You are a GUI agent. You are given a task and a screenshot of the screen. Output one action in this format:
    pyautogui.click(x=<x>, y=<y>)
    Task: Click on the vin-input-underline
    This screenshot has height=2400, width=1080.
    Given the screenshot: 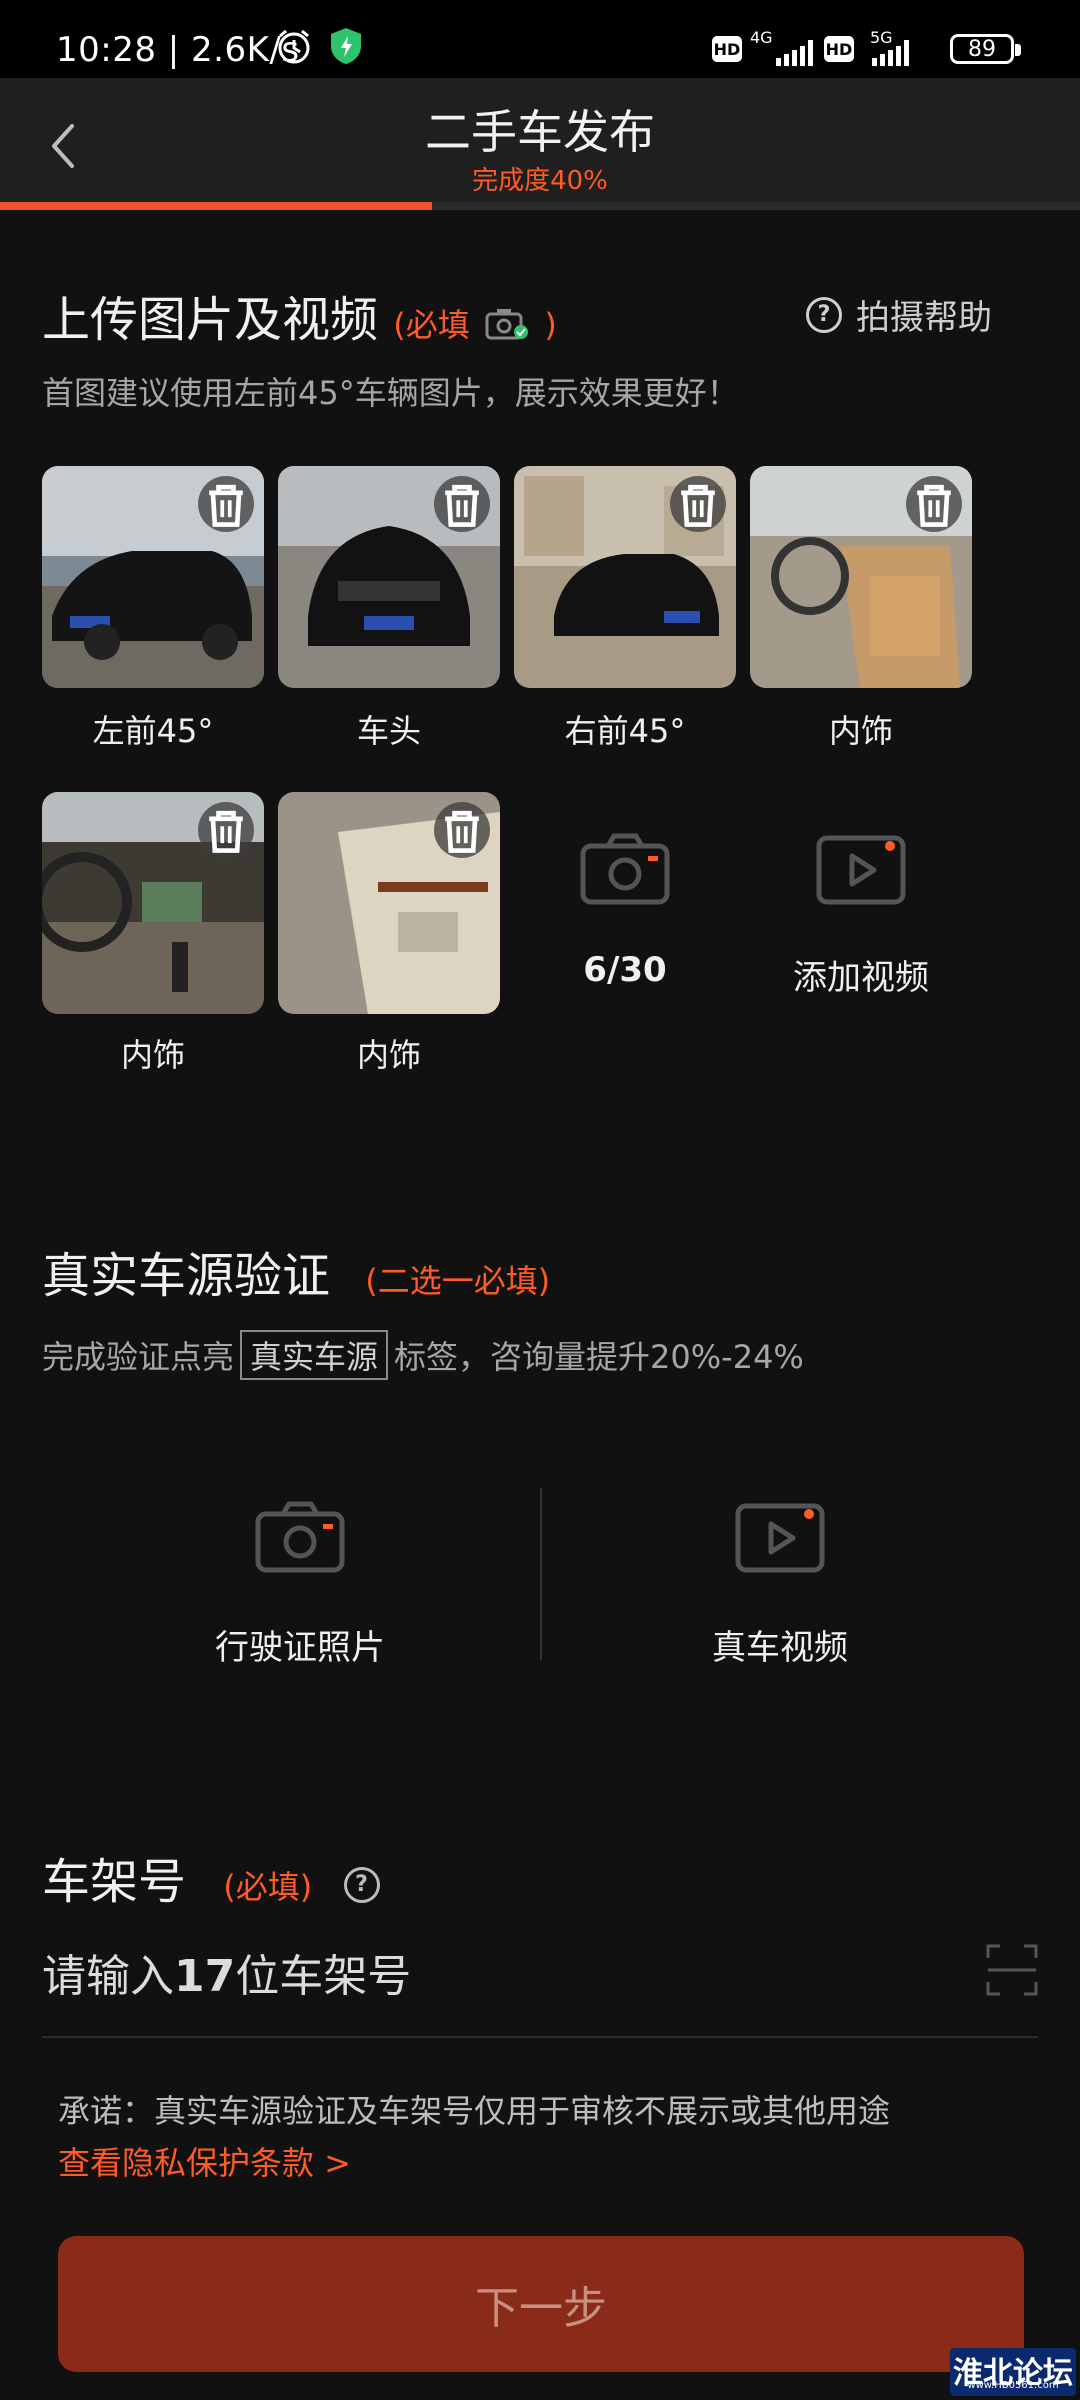 What is the action you would take?
    pyautogui.click(x=540, y=2037)
    